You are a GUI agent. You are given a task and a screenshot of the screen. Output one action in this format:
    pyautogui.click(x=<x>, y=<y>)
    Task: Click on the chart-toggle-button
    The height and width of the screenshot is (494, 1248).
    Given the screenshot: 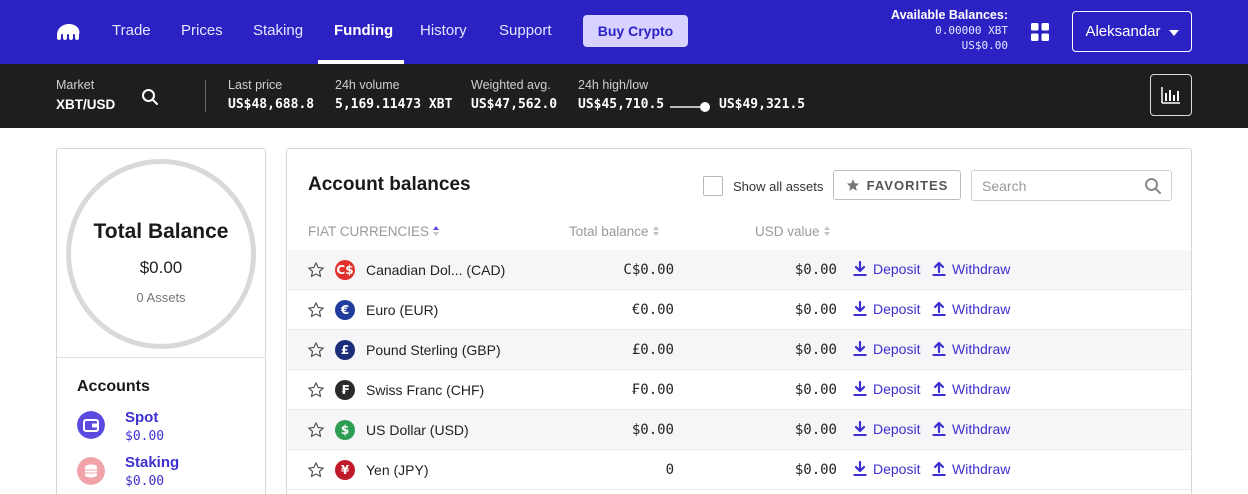 What is the action you would take?
    pyautogui.click(x=1171, y=95)
    